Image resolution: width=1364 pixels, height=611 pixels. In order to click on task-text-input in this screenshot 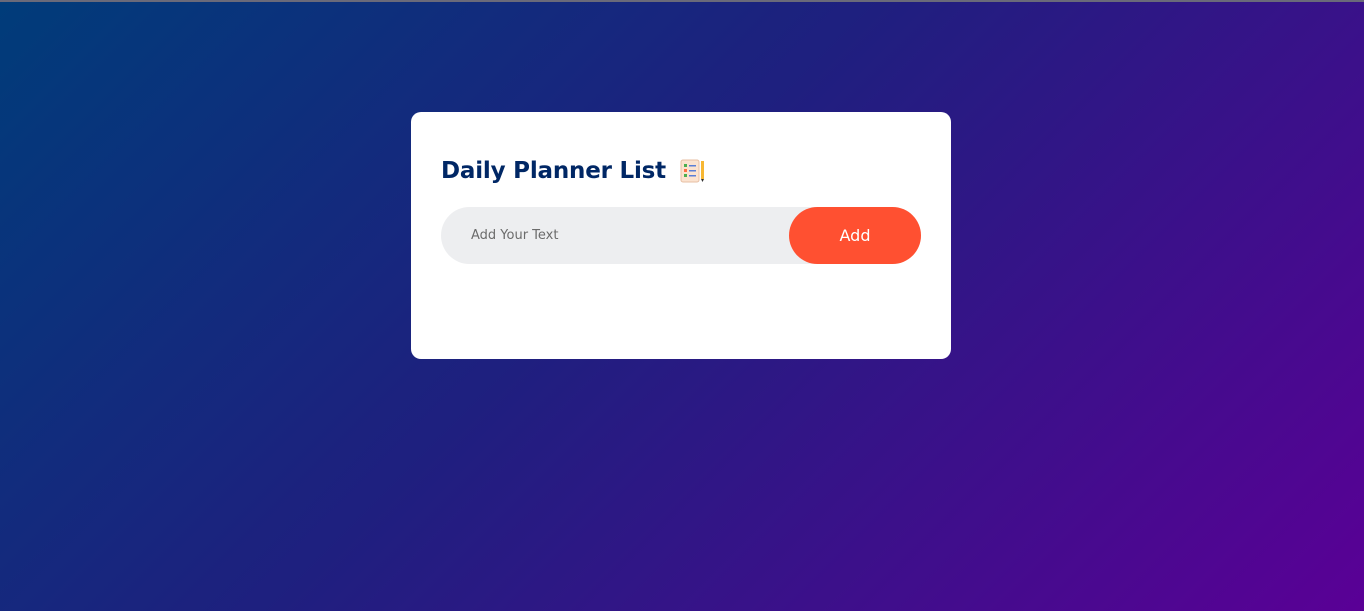, I will do `click(616, 235)`.